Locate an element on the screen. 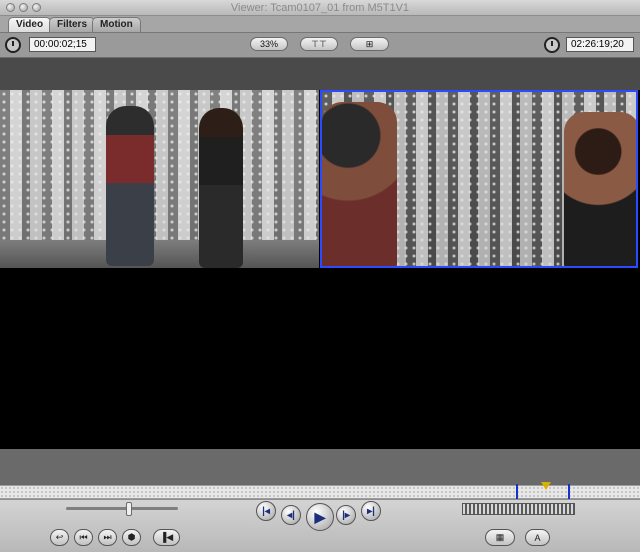 Image resolution: width=640 pixels, height=552 pixels. match-frame-button: ↩ is located at coordinates (59, 537).